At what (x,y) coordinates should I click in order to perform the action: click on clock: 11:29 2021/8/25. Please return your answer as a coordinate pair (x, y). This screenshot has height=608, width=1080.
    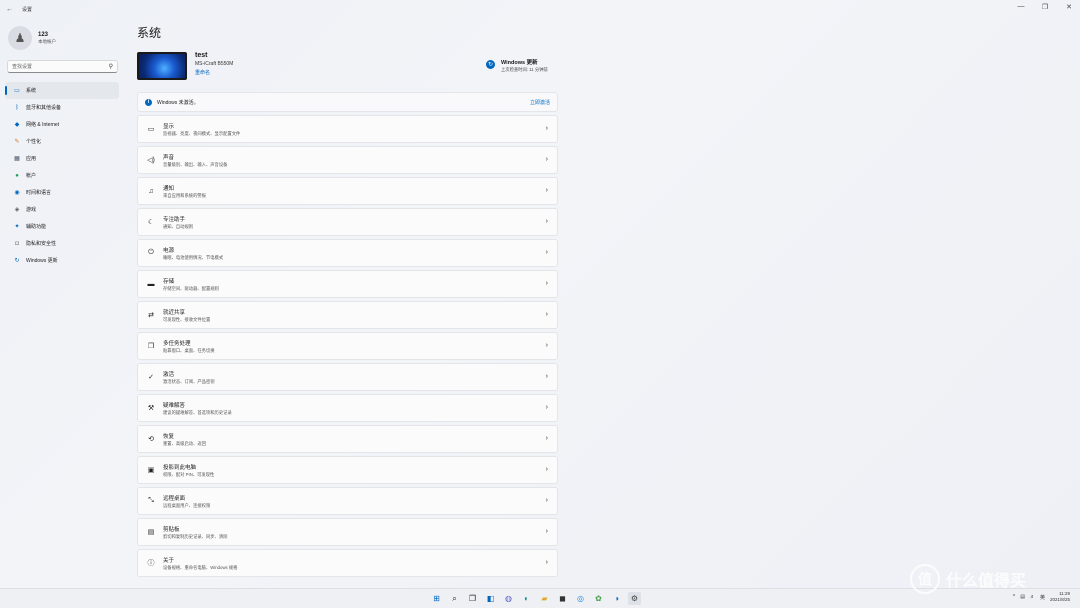
    Looking at the image, I should click on (1060, 597).